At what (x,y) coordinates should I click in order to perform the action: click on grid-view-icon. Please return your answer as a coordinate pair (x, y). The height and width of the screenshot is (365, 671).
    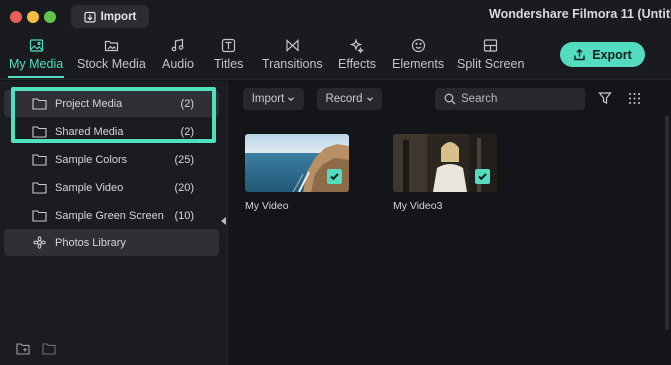
    Looking at the image, I should click on (634, 98).